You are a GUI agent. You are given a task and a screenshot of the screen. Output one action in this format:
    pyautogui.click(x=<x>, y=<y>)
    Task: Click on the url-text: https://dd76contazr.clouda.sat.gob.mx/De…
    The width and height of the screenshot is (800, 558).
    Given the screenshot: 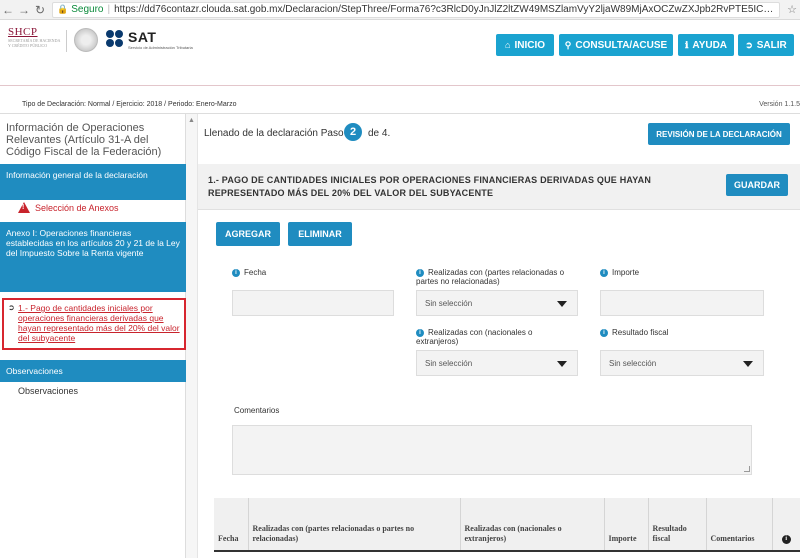 What is the action you would take?
    pyautogui.click(x=444, y=9)
    